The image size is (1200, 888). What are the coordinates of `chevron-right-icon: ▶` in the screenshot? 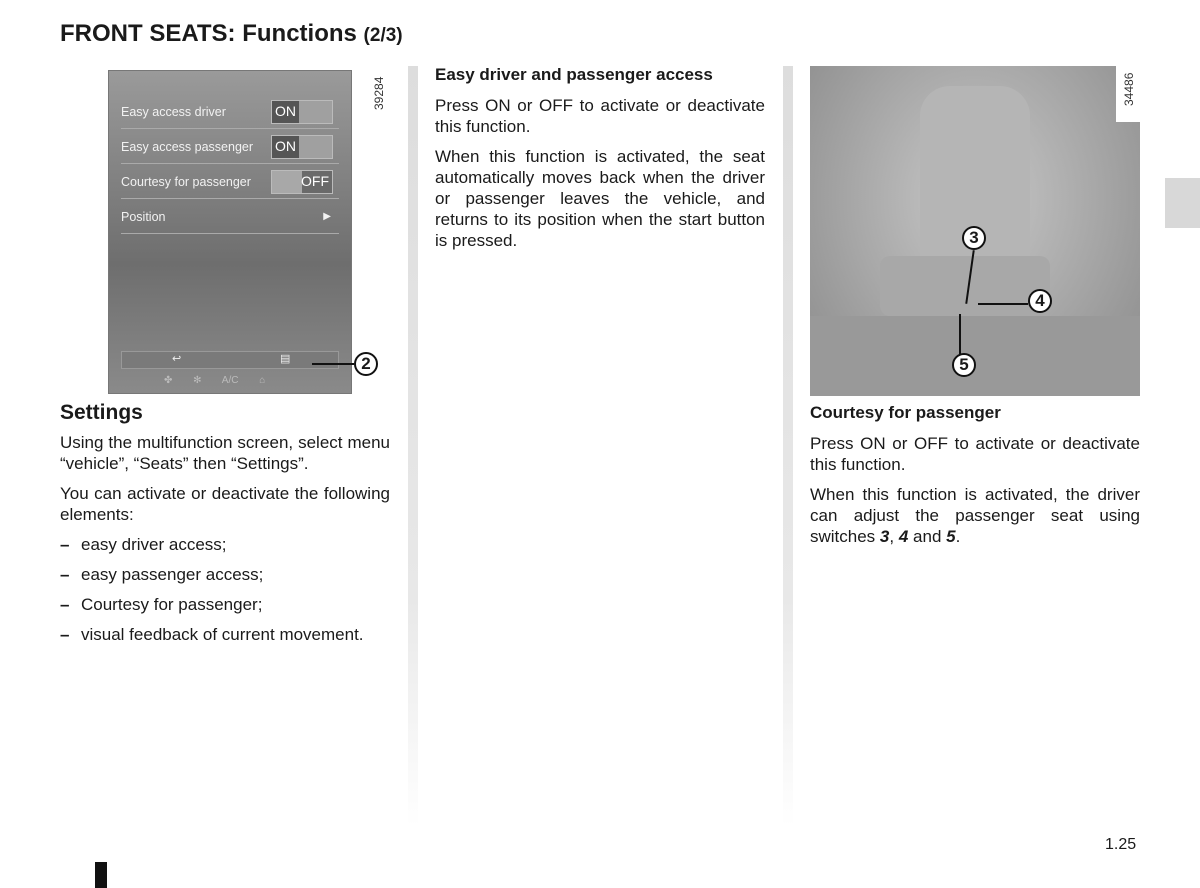 It's located at (327, 216).